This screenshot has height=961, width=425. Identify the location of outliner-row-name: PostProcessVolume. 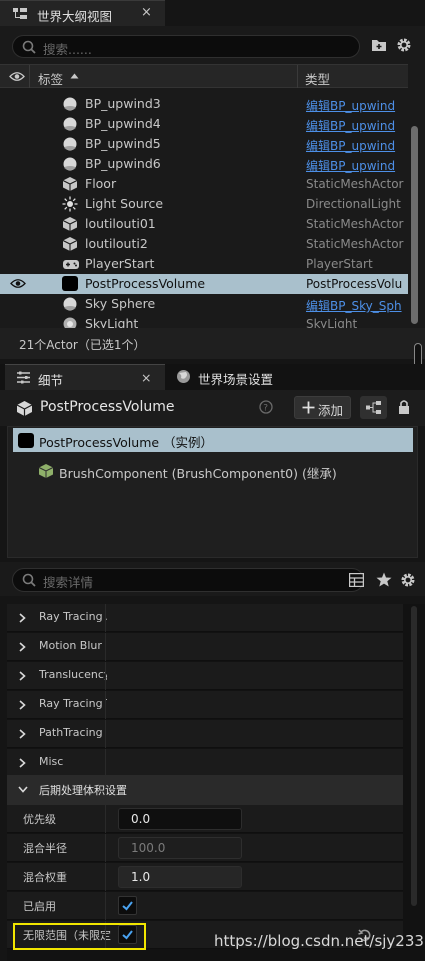
(145, 283).